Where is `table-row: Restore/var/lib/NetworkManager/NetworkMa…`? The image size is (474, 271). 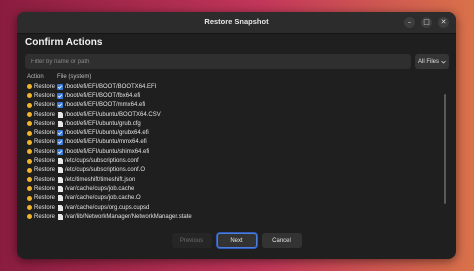
table-row: Restore/var/lib/NetworkManager/NetworkMa… is located at coordinates (237, 216).